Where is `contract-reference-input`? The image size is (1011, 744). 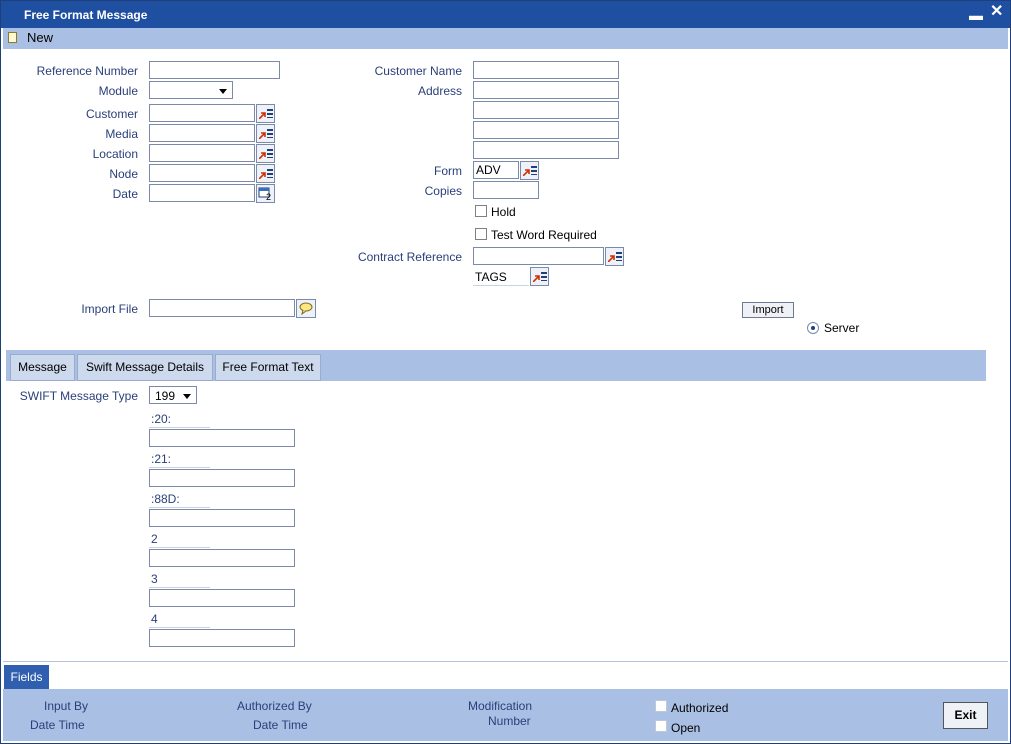 contract-reference-input is located at coordinates (538, 256).